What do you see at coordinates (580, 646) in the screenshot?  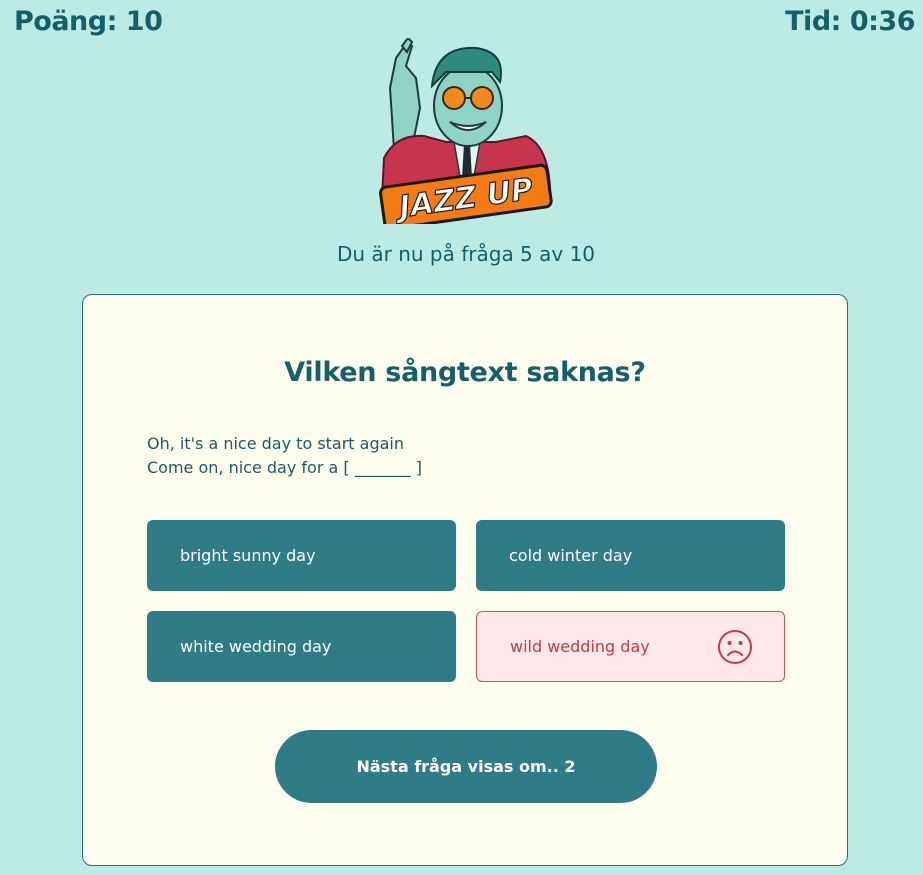 I see `answer-label: wild wedding day` at bounding box center [580, 646].